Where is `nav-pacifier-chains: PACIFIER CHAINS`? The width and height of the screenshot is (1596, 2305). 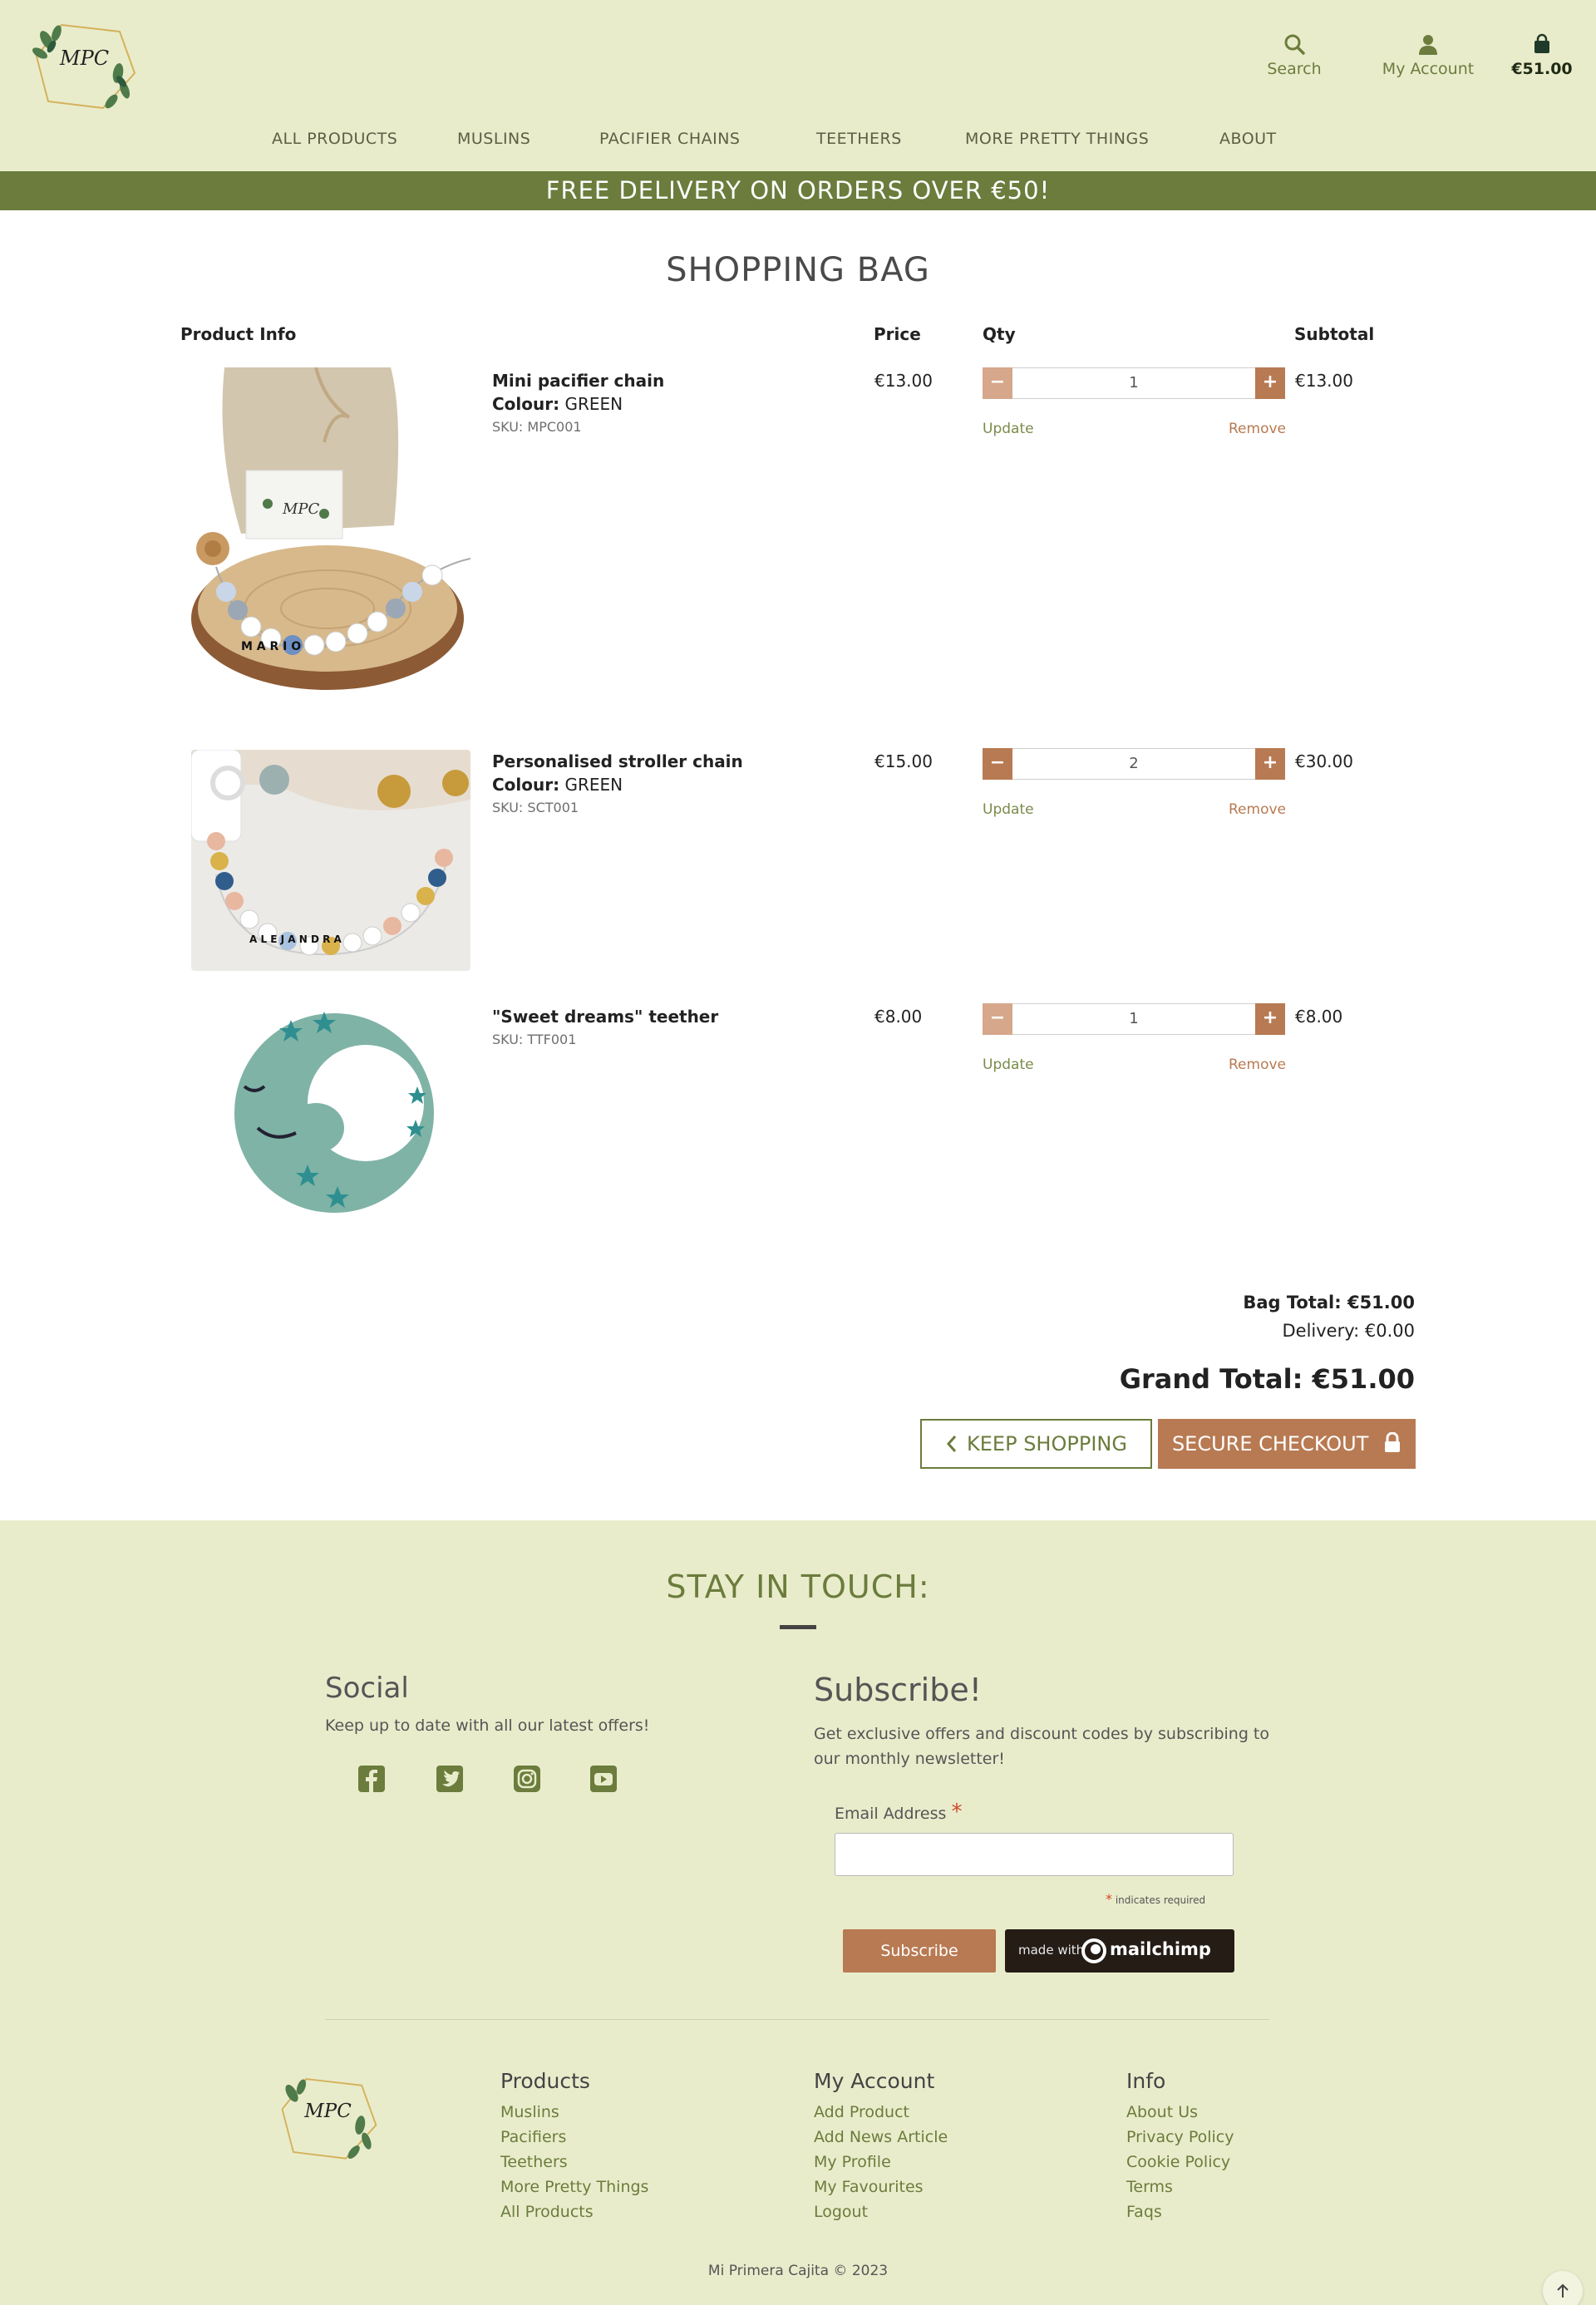
nav-pacifier-chains: PACIFIER CHAINS is located at coordinates (669, 139).